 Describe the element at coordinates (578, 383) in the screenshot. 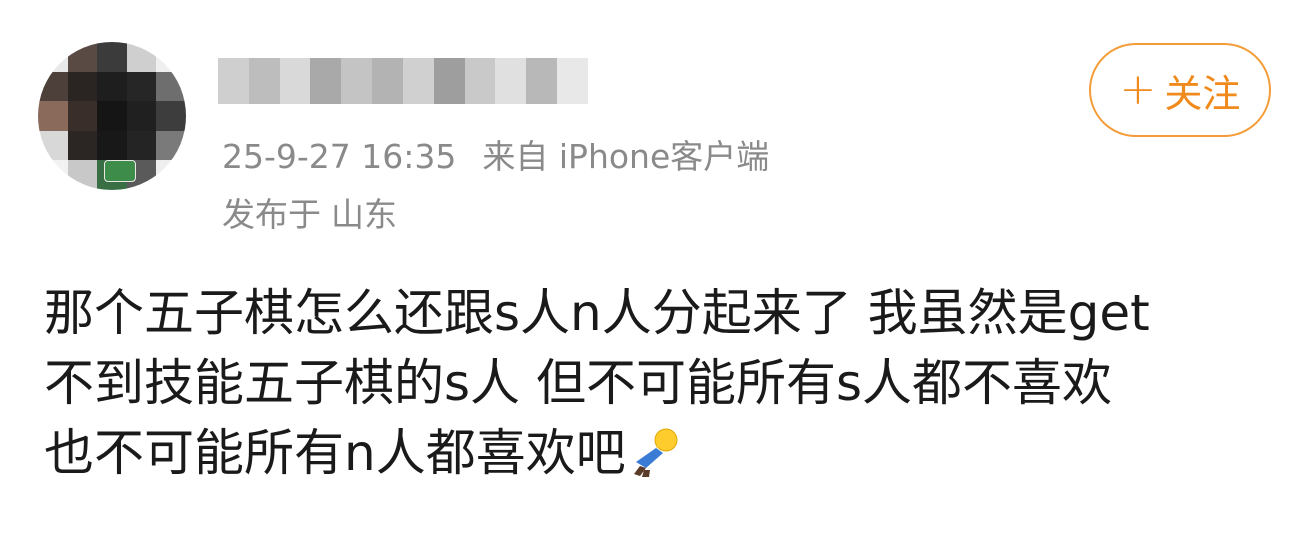

I see `post-text-line: 不到技能五子棋的s人 但不可能所有s人都不喜欢` at that location.